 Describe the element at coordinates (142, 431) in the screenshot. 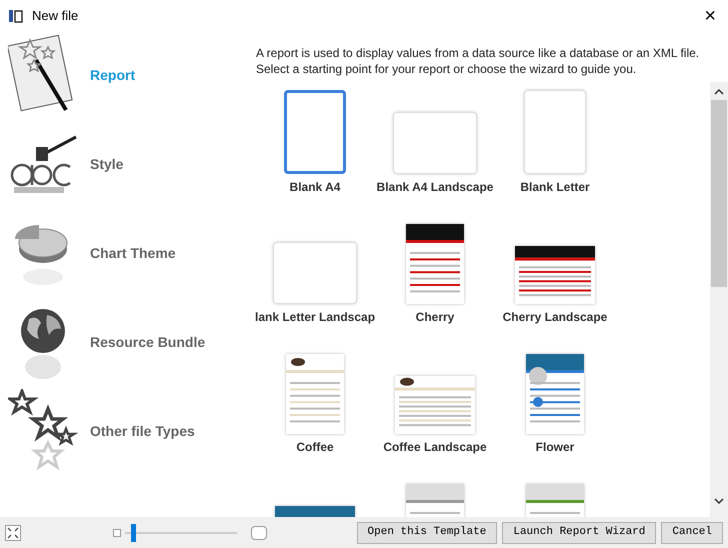

I see `sidebar-item: Other file Types` at that location.